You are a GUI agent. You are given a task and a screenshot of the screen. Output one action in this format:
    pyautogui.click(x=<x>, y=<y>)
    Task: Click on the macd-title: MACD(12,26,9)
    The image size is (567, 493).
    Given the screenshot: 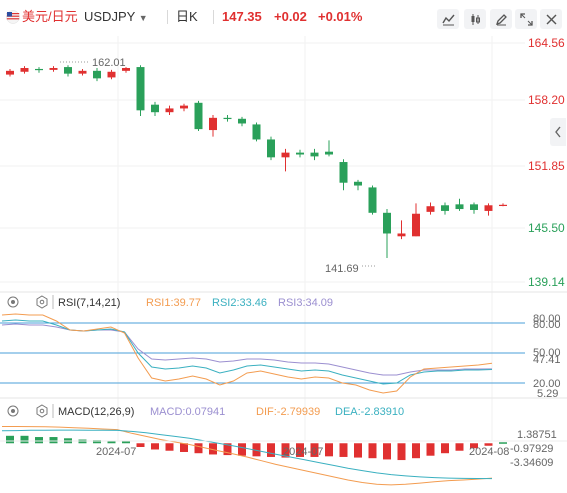 What is the action you would take?
    pyautogui.click(x=96, y=412)
    